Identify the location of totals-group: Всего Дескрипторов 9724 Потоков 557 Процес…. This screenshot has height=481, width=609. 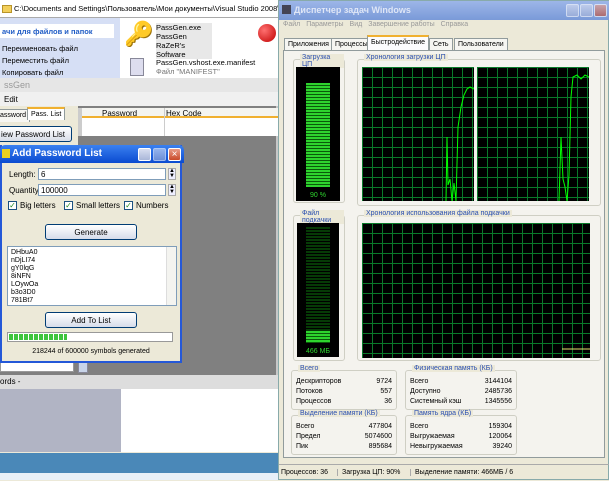
(344, 387).